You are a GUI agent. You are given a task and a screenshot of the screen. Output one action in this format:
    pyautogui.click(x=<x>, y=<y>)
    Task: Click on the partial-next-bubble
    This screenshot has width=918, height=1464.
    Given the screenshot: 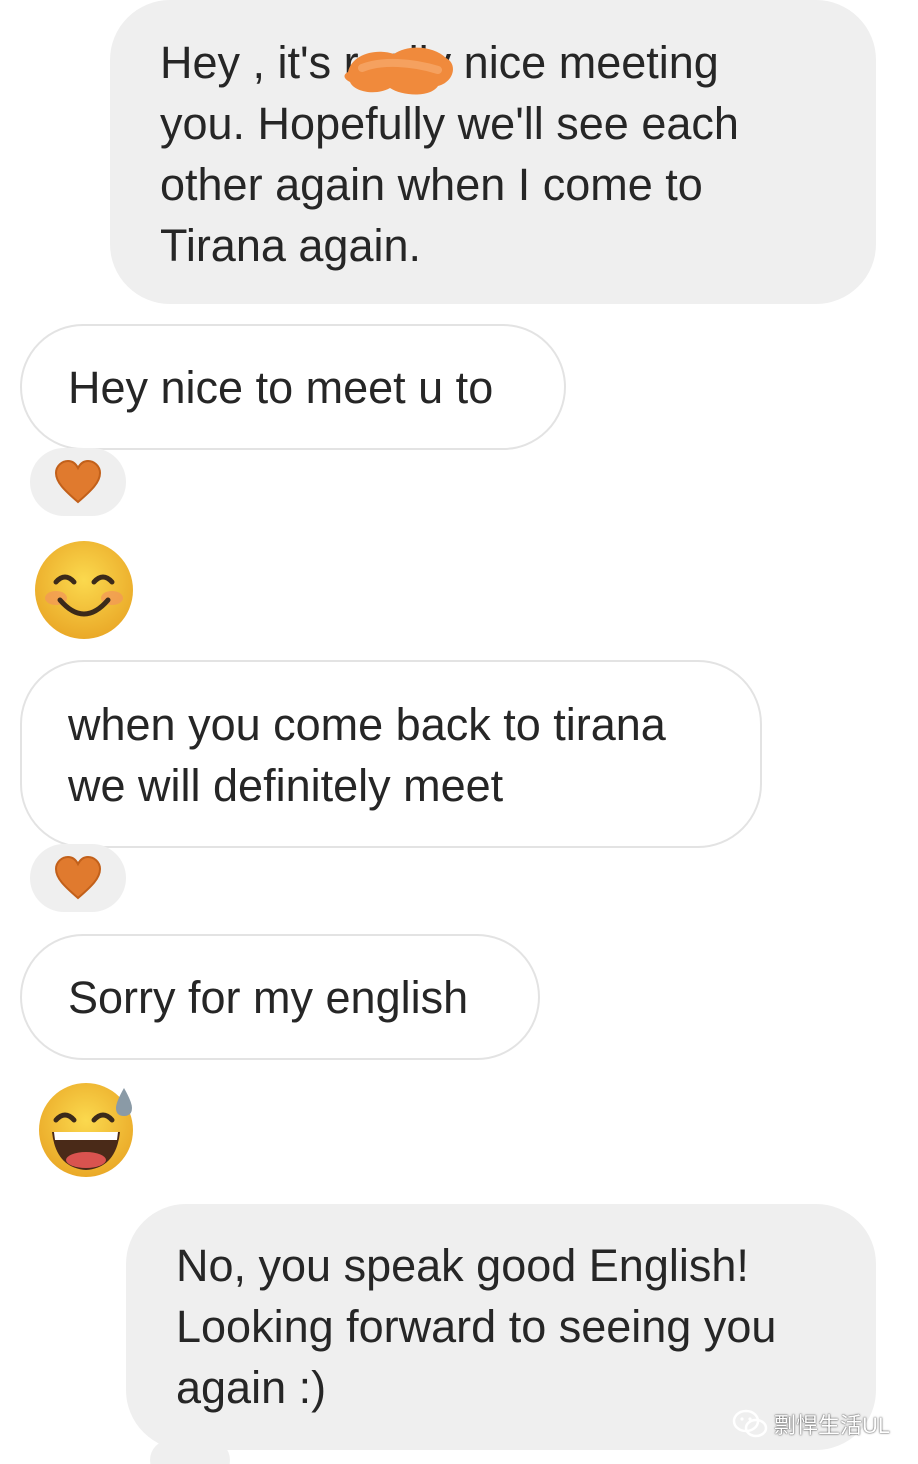 What is the action you would take?
    pyautogui.click(x=190, y=1452)
    